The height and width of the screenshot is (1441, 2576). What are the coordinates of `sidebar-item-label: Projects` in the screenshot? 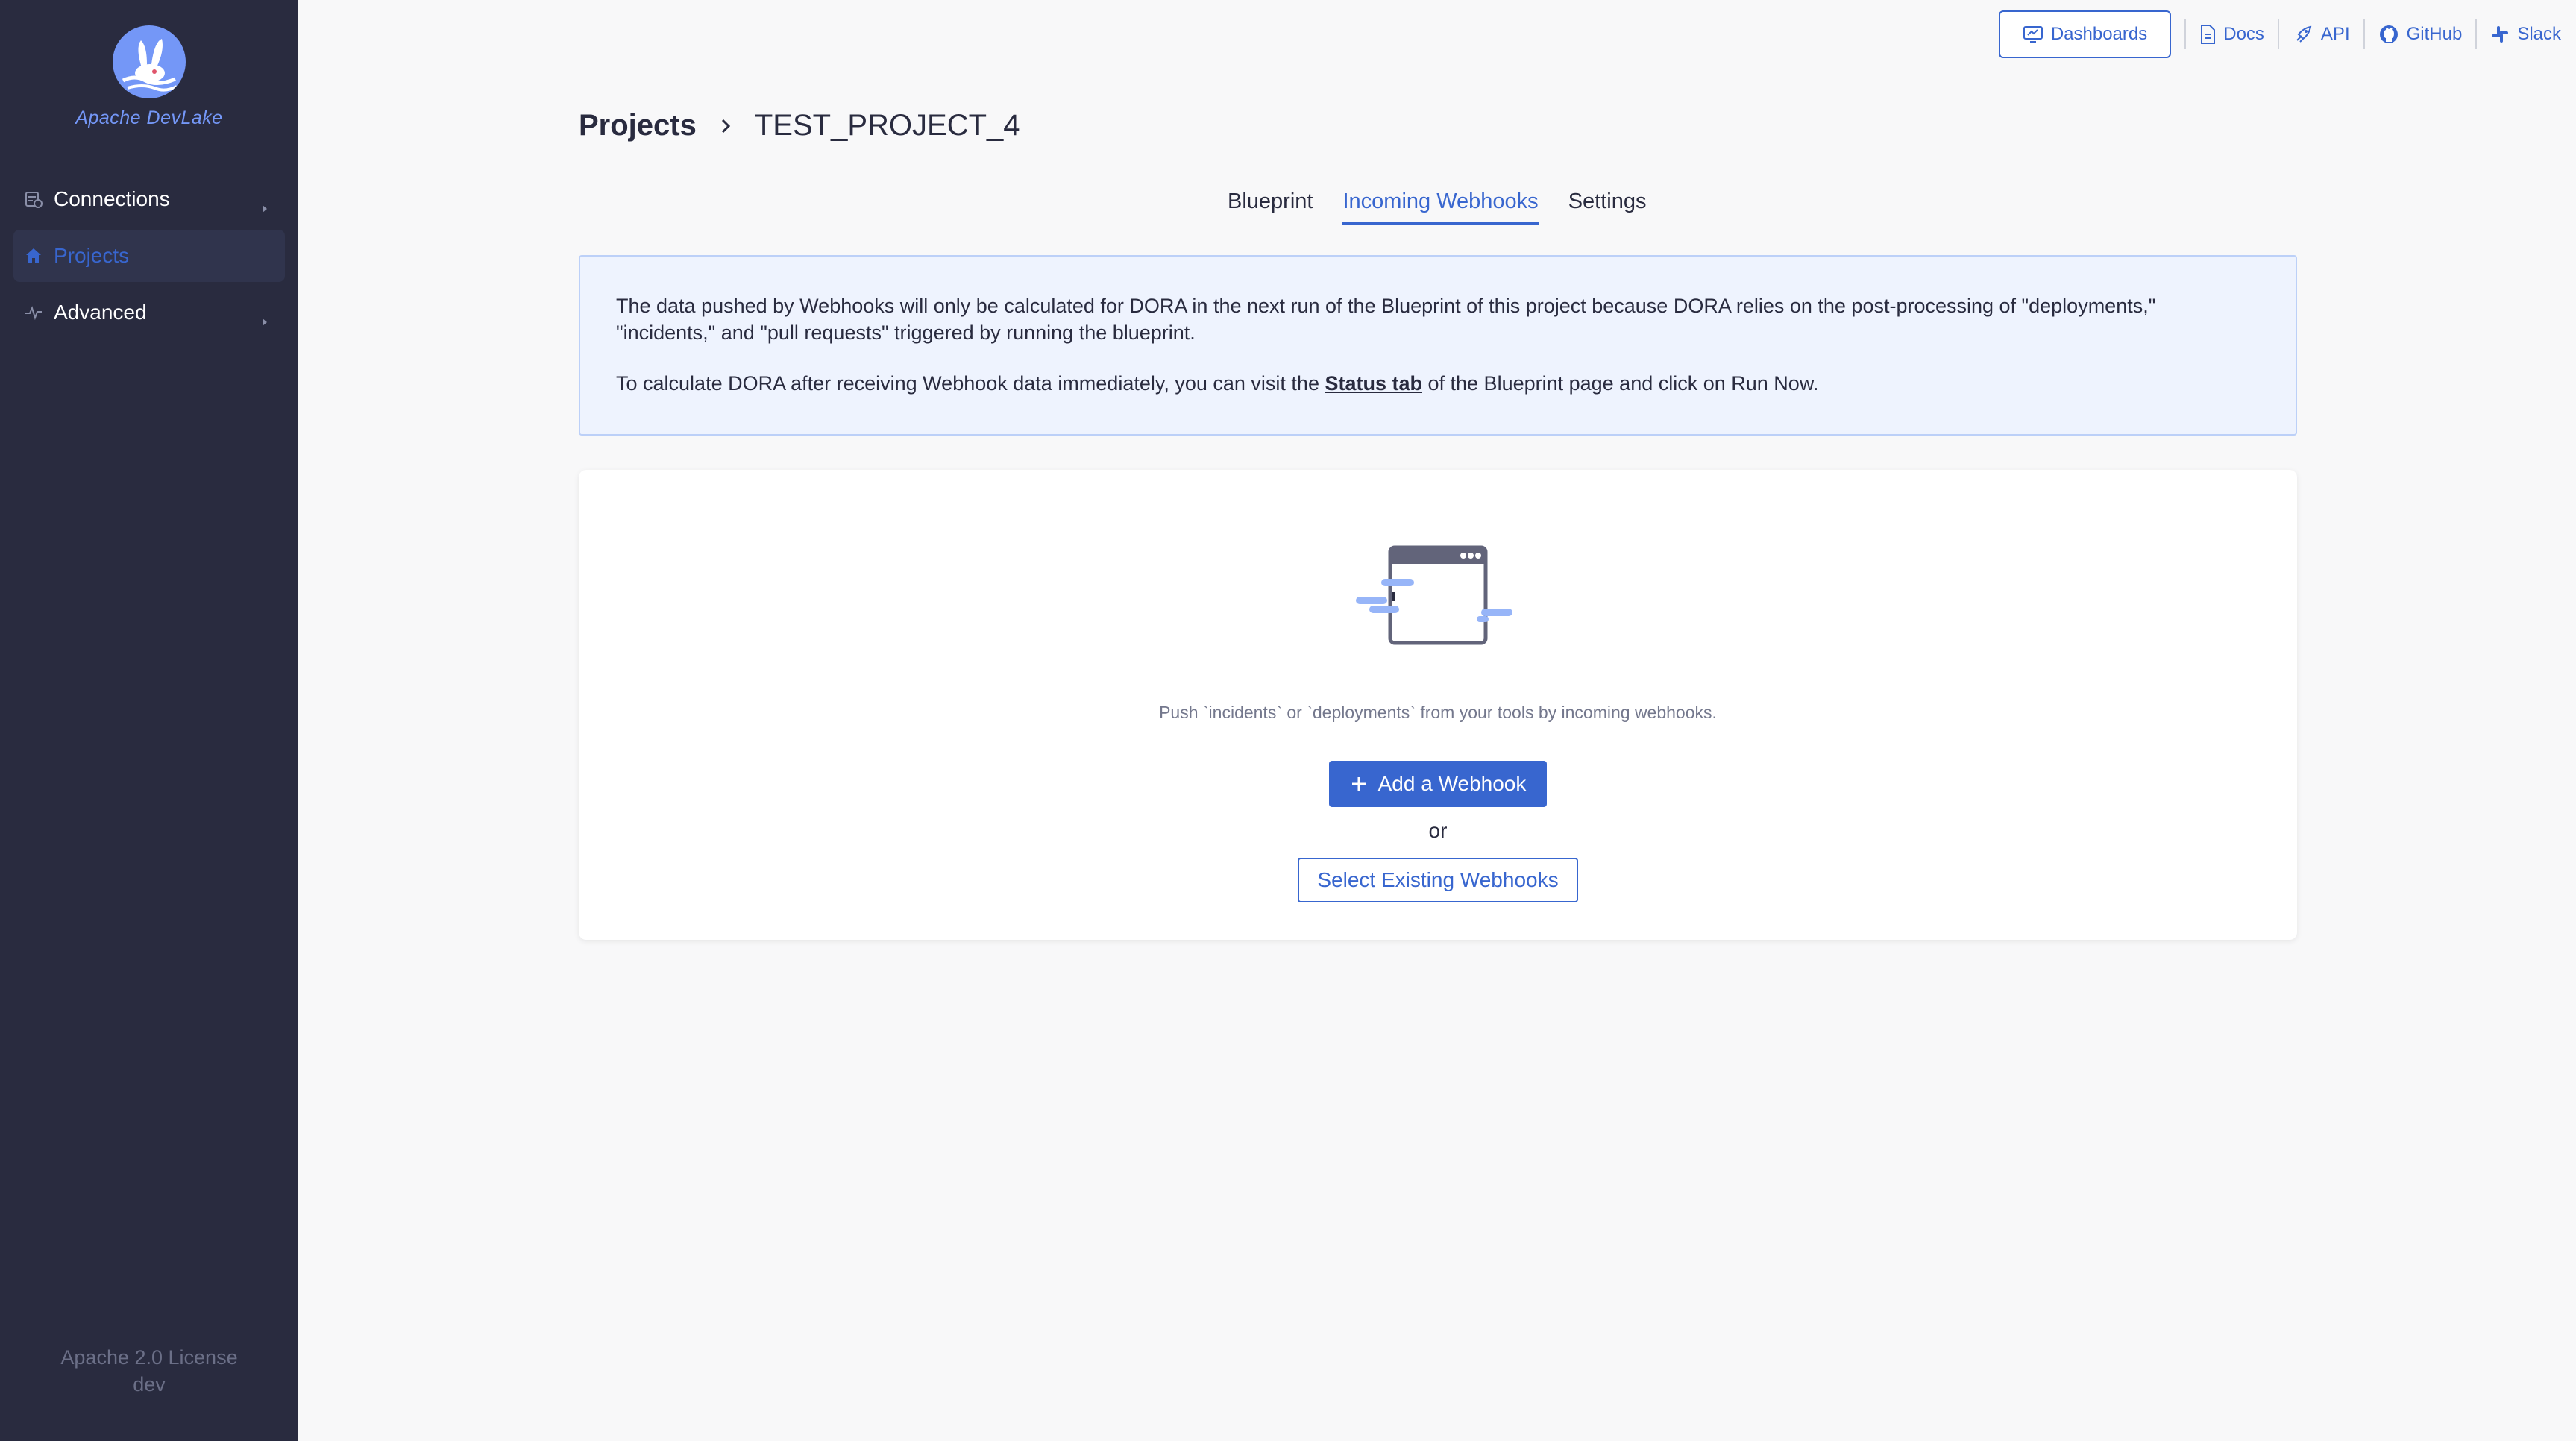 It's located at (92, 255).